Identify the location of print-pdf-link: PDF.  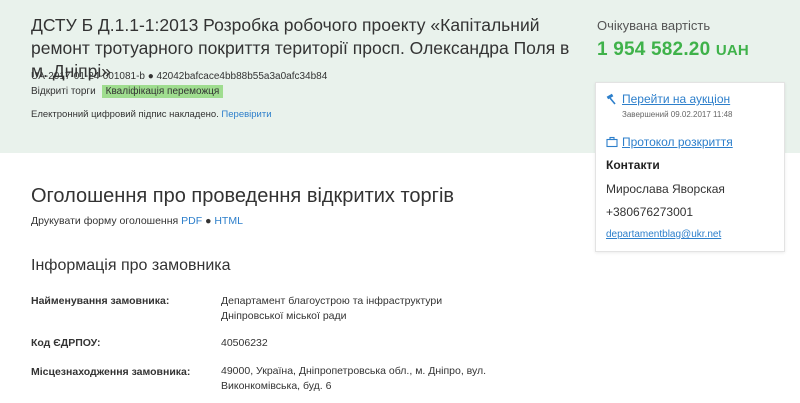
(191, 221).